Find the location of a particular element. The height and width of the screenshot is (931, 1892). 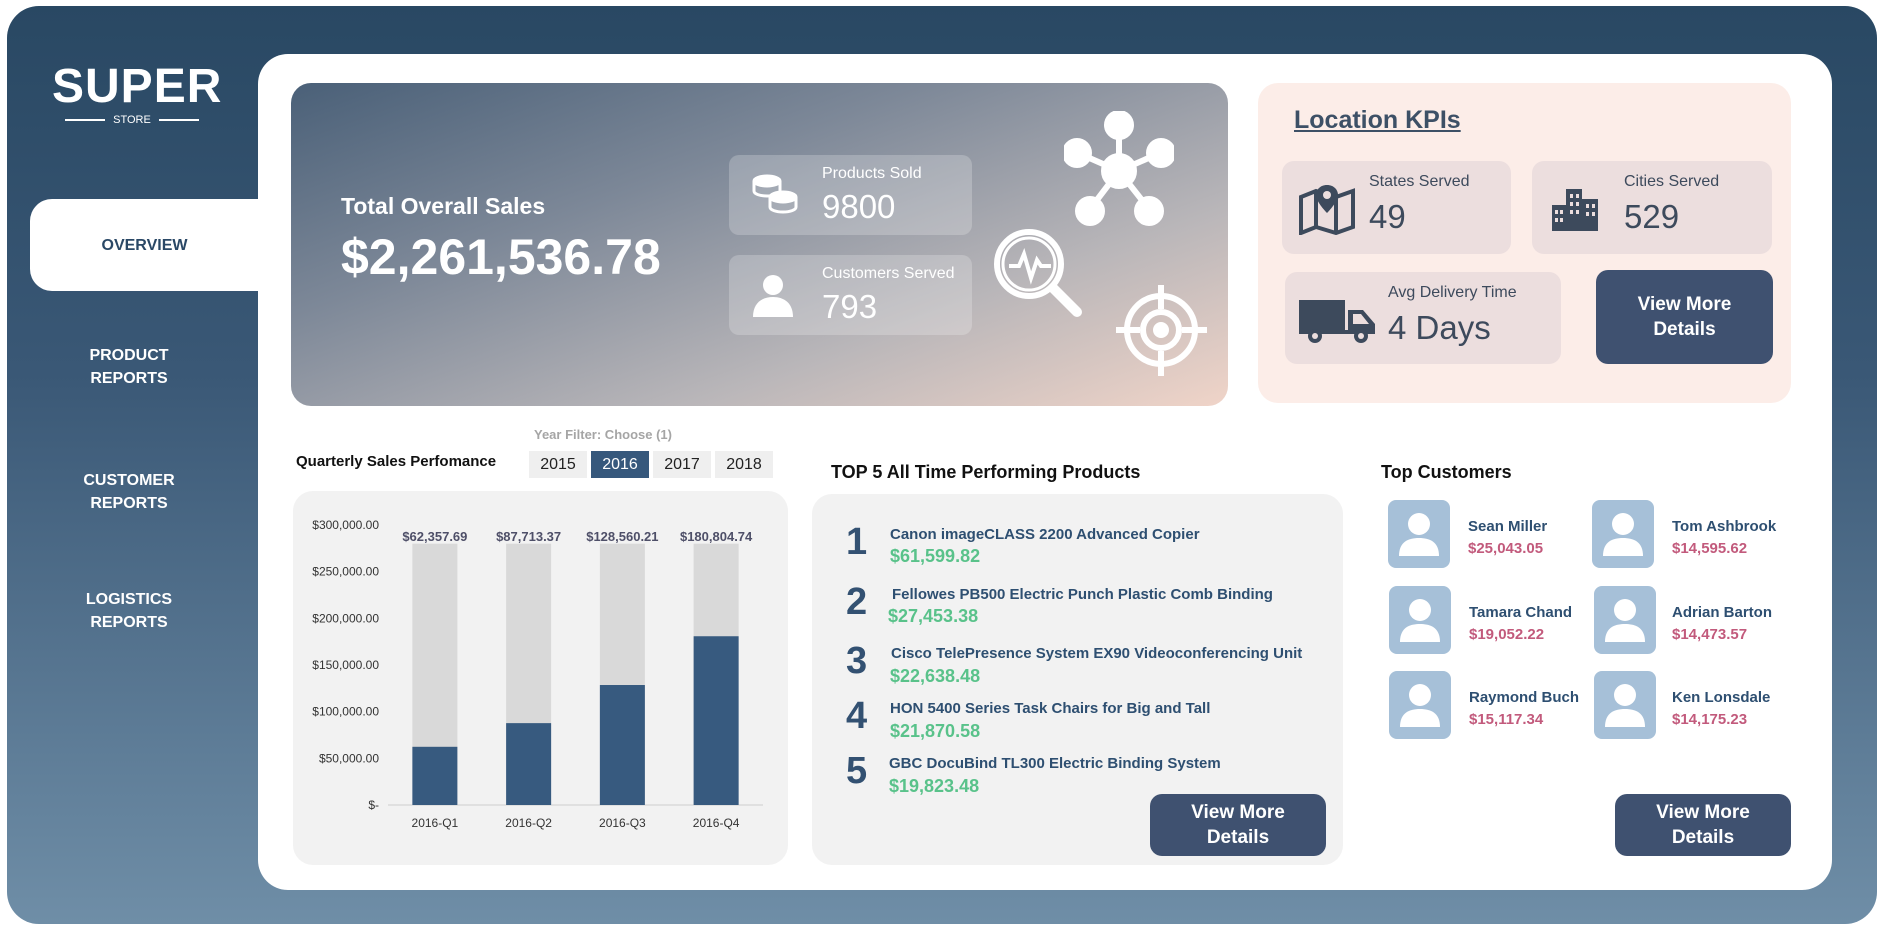

customer-card: Tom Ashbrook $14,595.62 is located at coordinates (1684, 534).